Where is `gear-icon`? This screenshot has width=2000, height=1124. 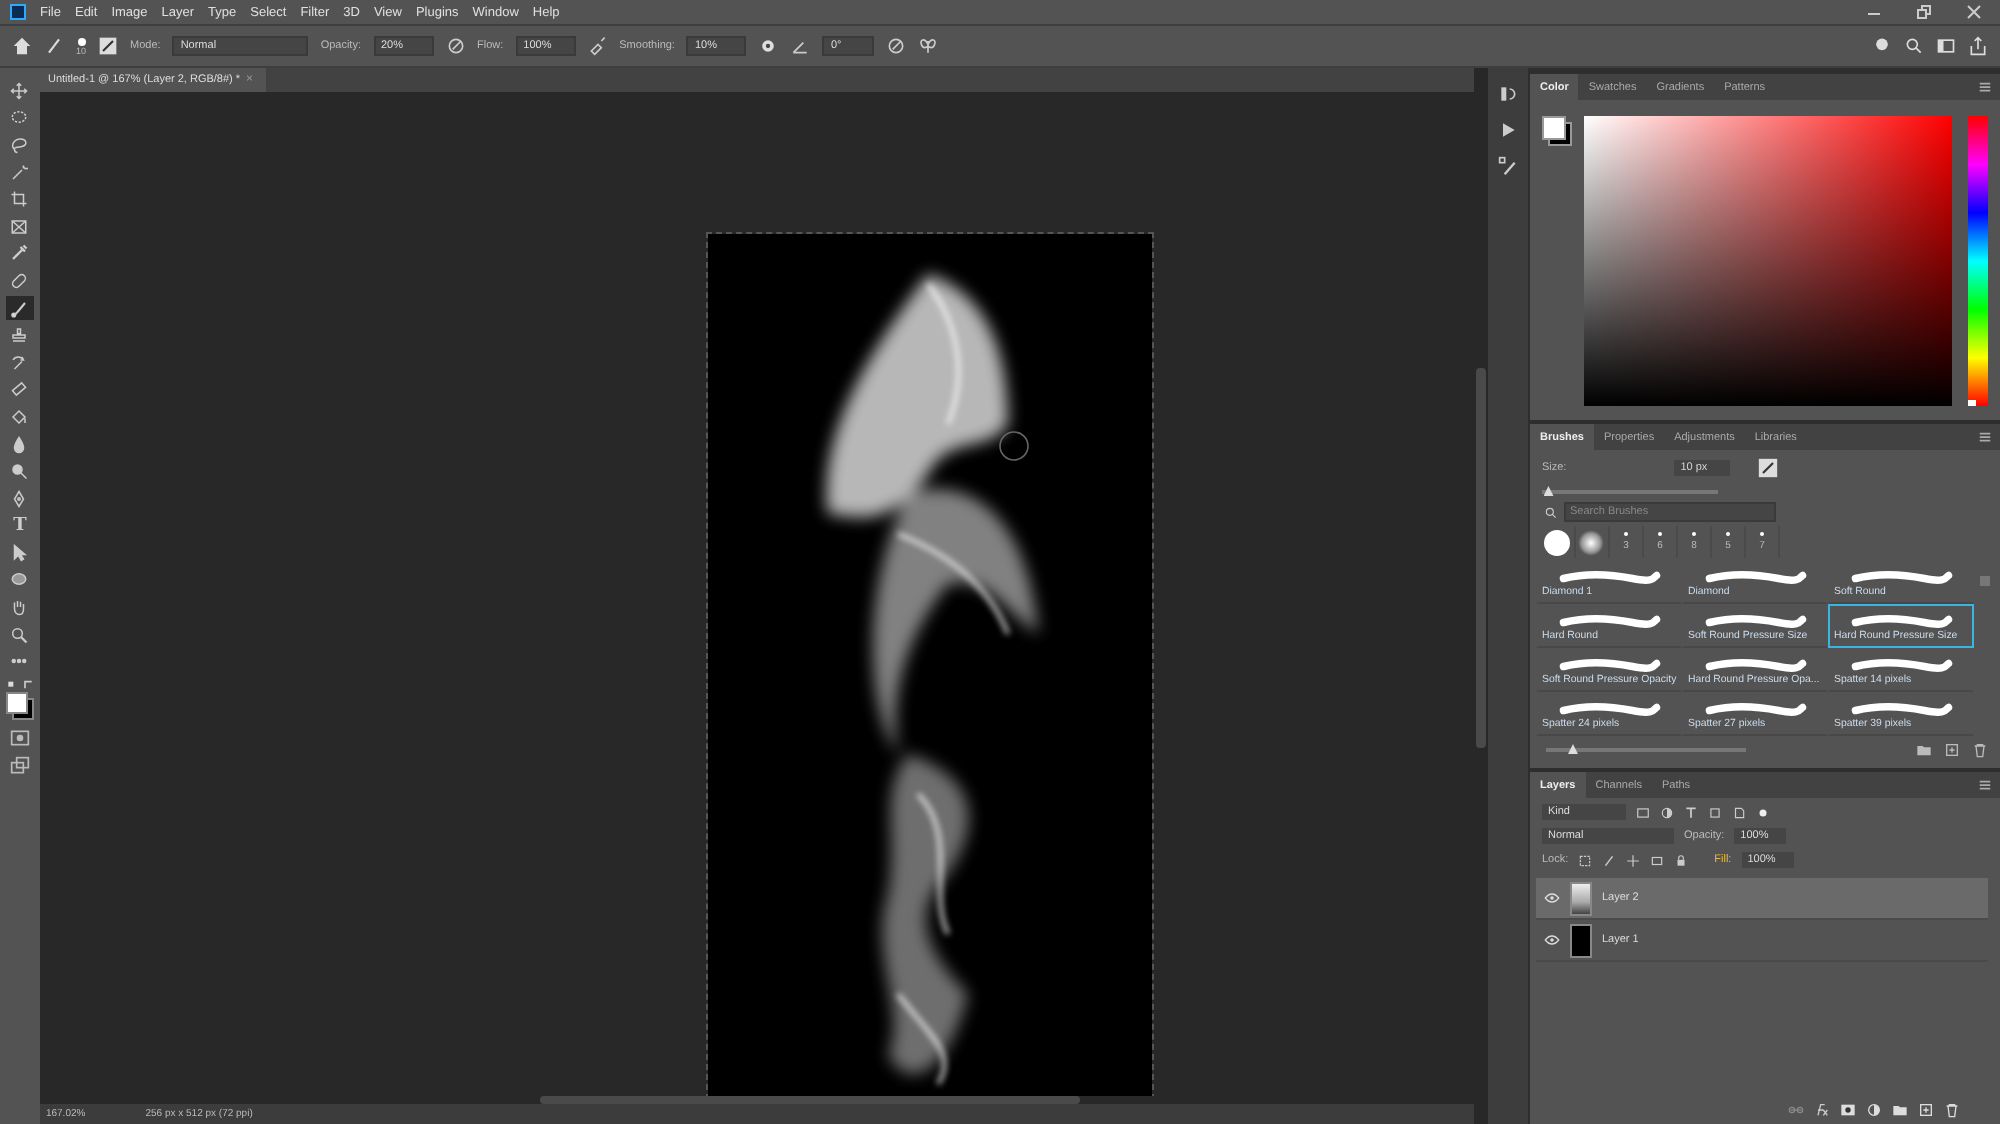 gear-icon is located at coordinates (768, 46).